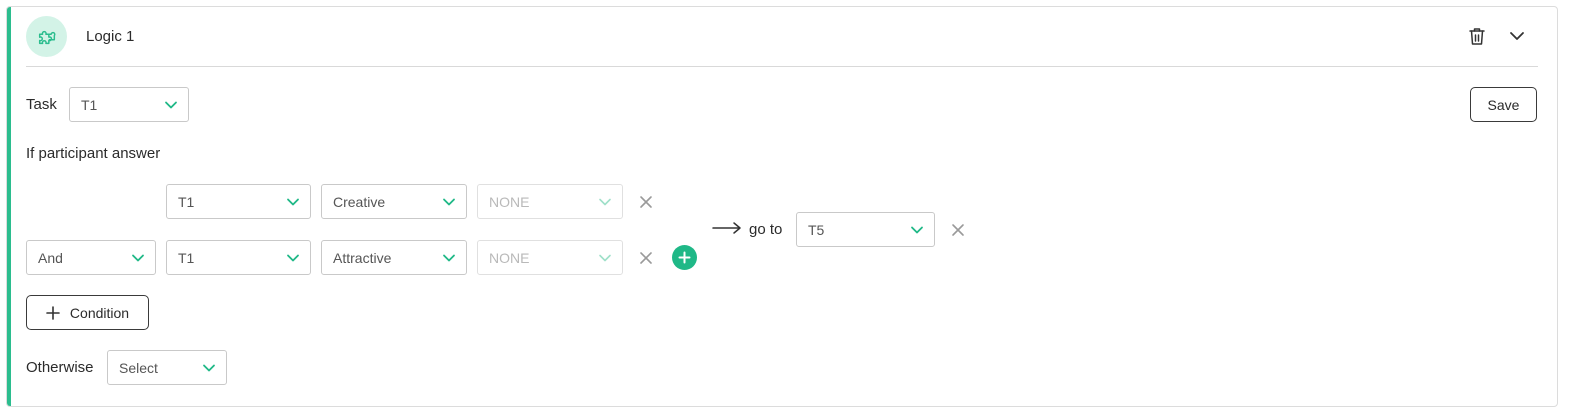 The width and height of the screenshot is (1571, 410). What do you see at coordinates (394, 257) in the screenshot?
I see `condition-answer-select: Attractive` at bounding box center [394, 257].